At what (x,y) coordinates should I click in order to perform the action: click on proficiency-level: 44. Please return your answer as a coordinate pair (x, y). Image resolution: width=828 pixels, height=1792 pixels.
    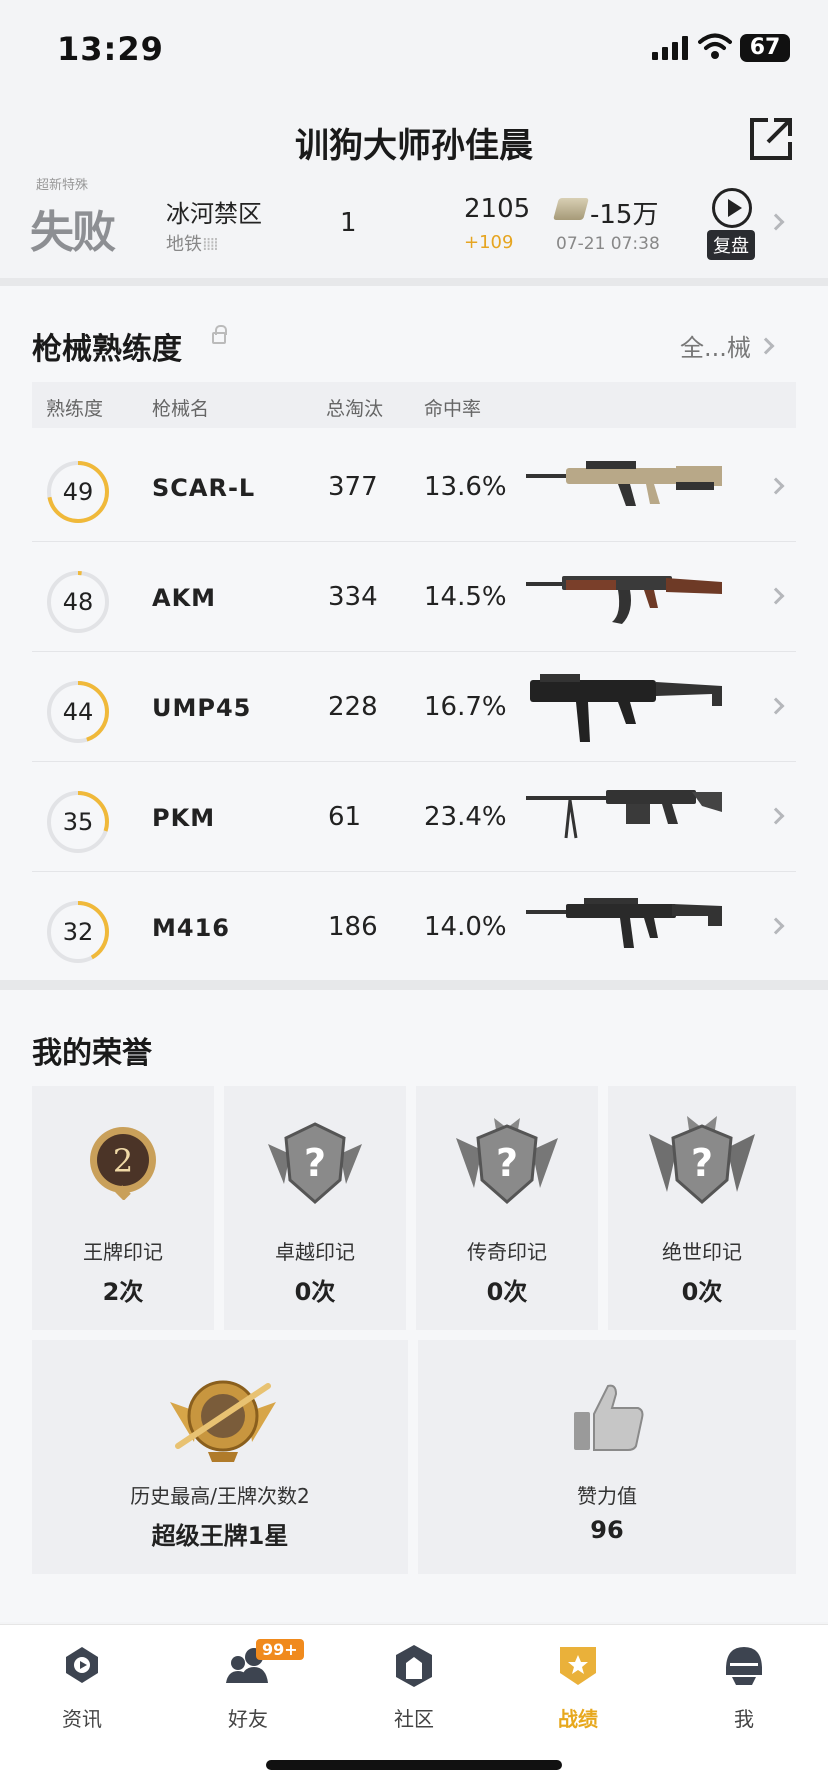
    Looking at the image, I should click on (78, 712).